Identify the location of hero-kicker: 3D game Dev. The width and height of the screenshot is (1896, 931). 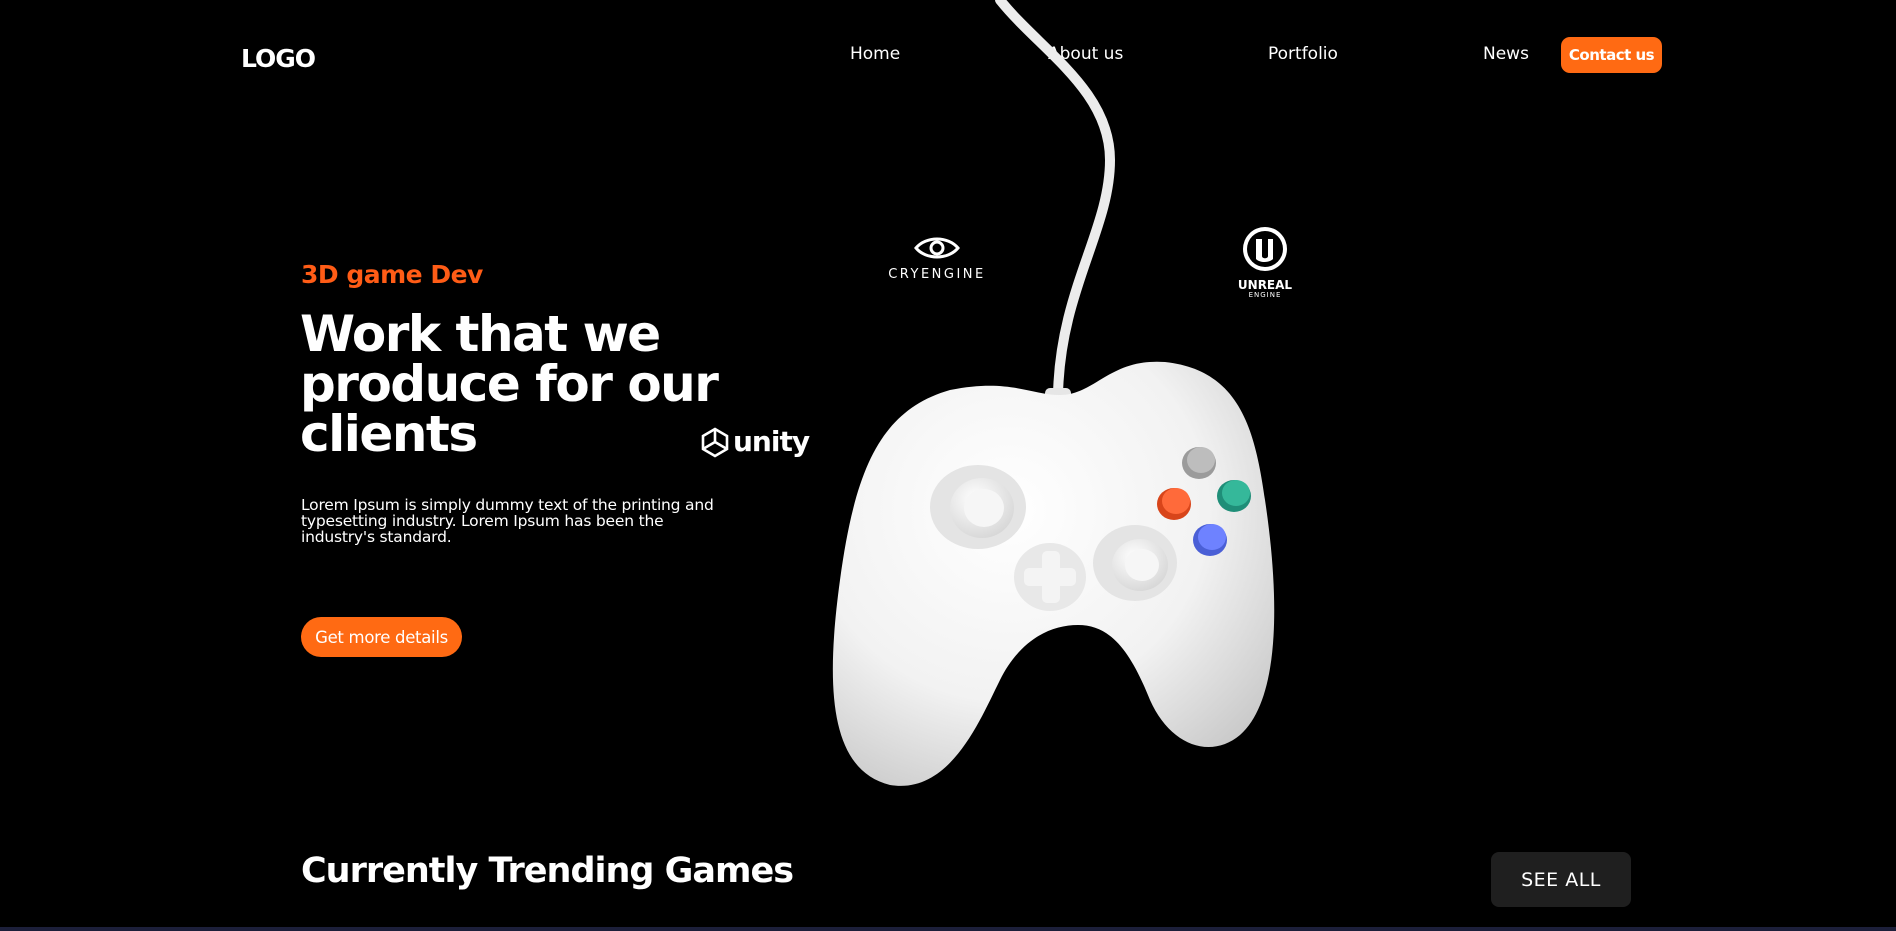
(392, 274).